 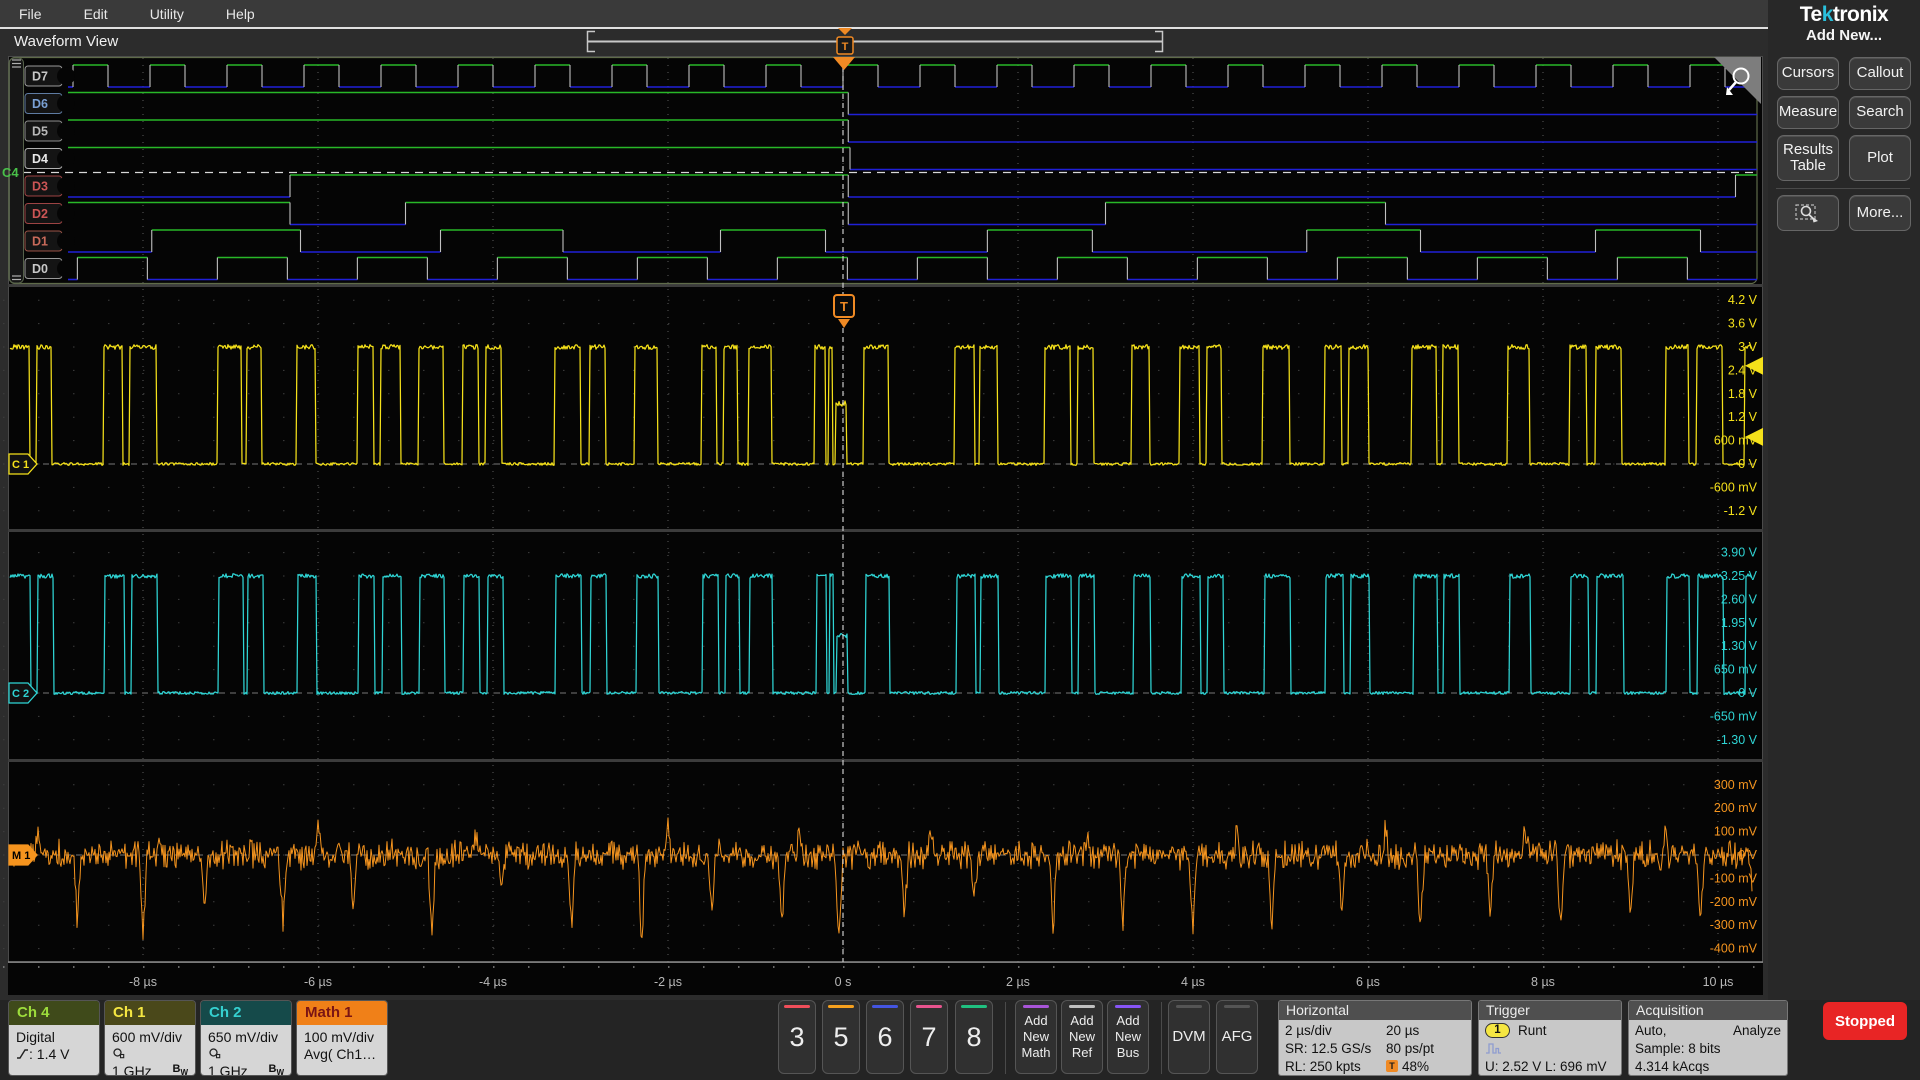 What do you see at coordinates (929, 1037) in the screenshot?
I see `channel-7-button: 7` at bounding box center [929, 1037].